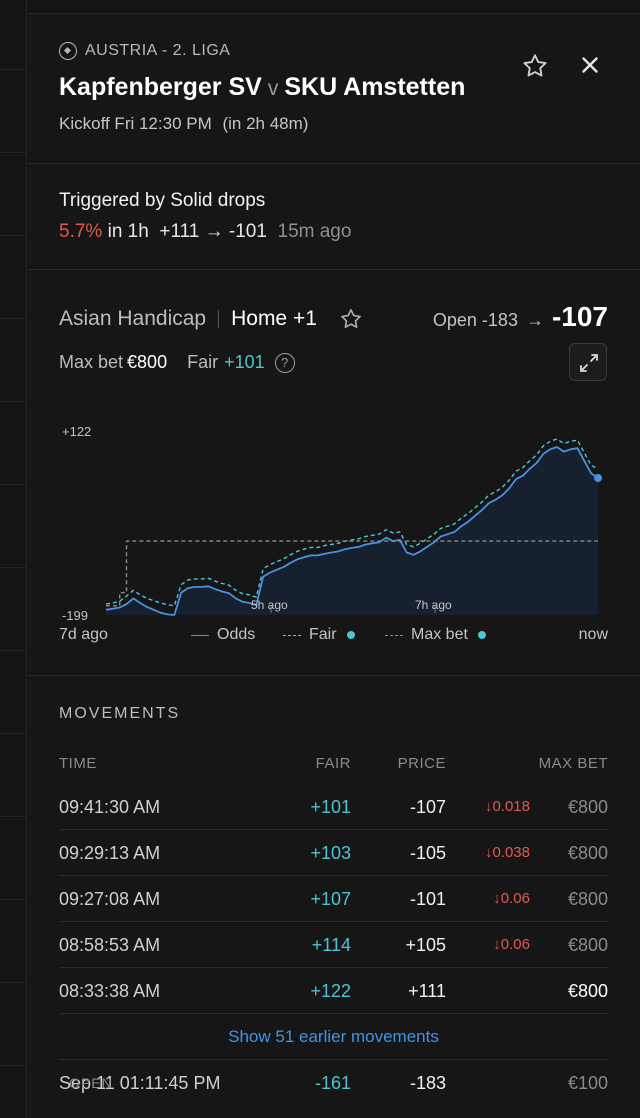 This screenshot has height=1118, width=640. Describe the element at coordinates (110, 853) in the screenshot. I see `row-time: 09:29:13 AM` at that location.